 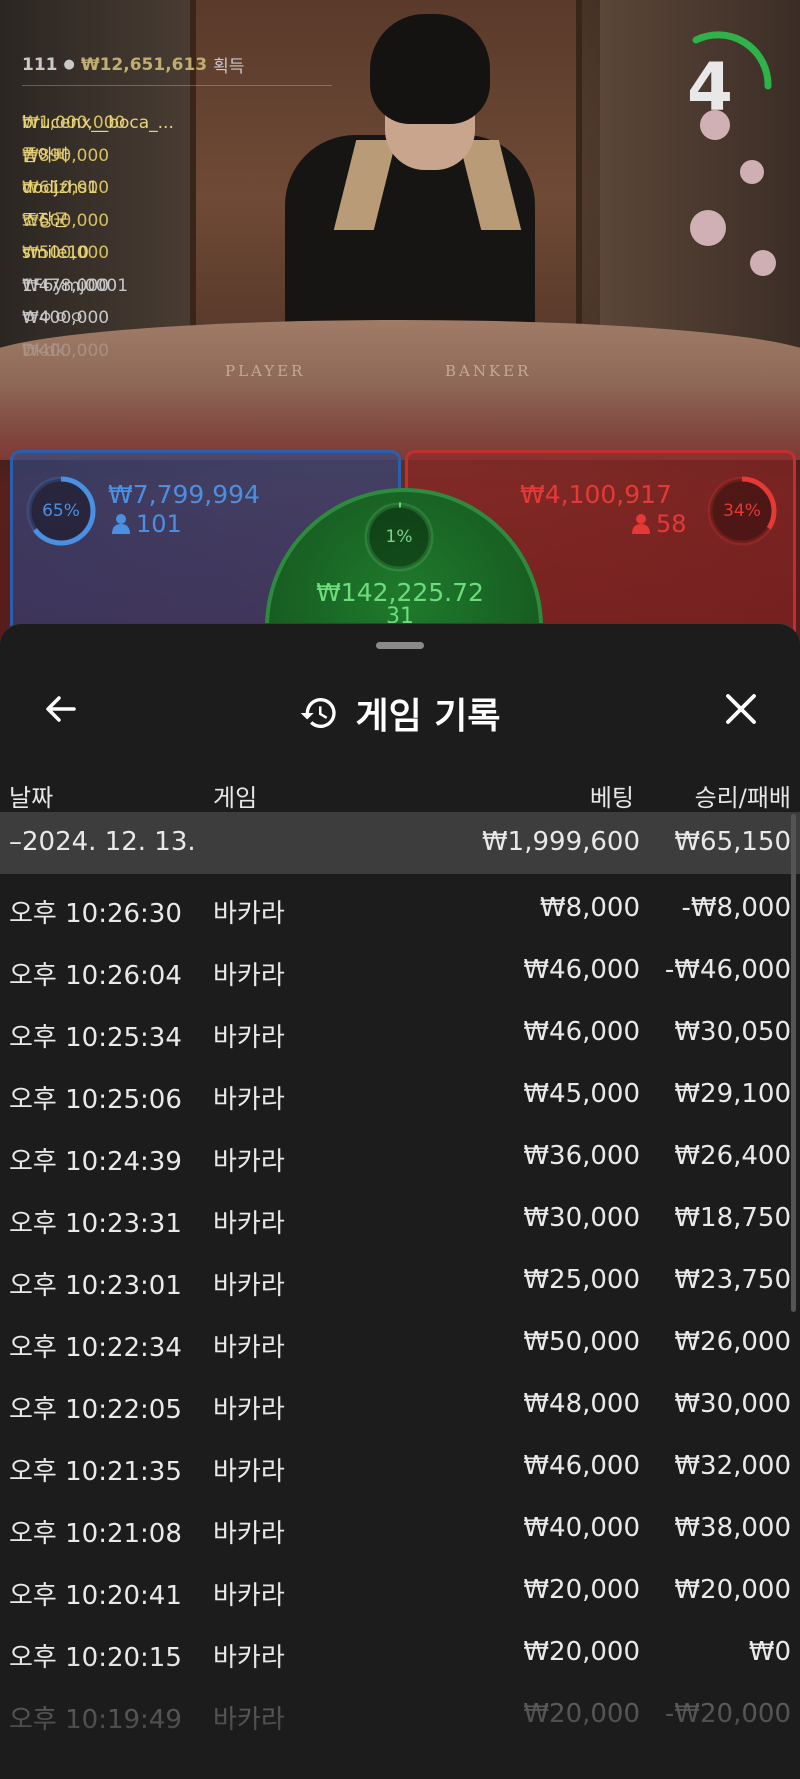 I want to click on row-winloss: ₩30,050, so click(x=732, y=1032).